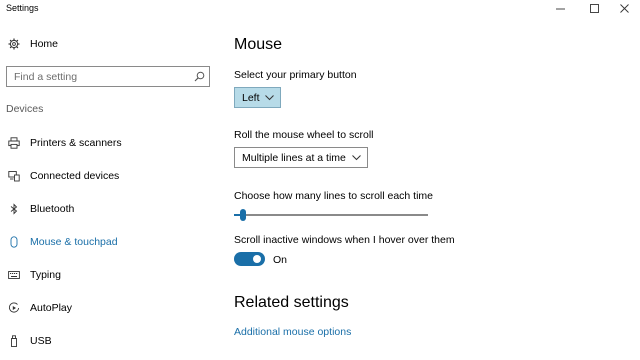 Image resolution: width=640 pixels, height=360 pixels. I want to click on sidebar-item-typing: Typing, so click(109, 275).